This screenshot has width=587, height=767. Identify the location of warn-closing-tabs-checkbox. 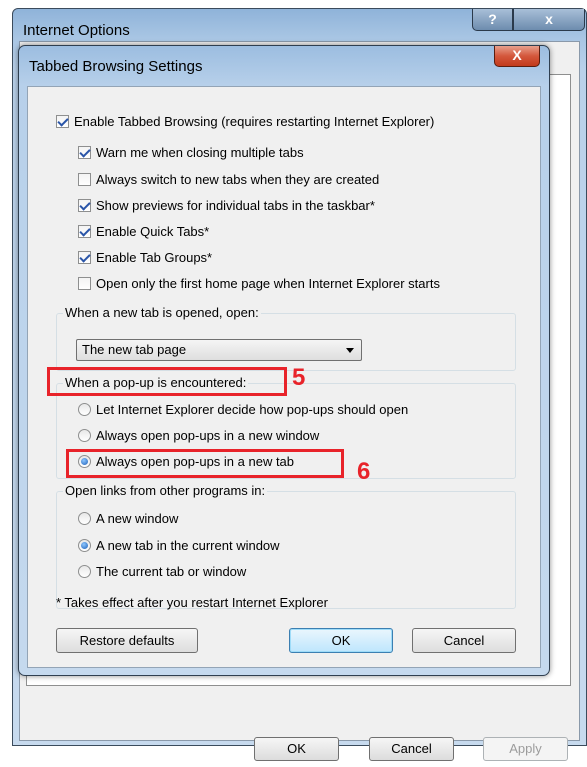
(84, 152).